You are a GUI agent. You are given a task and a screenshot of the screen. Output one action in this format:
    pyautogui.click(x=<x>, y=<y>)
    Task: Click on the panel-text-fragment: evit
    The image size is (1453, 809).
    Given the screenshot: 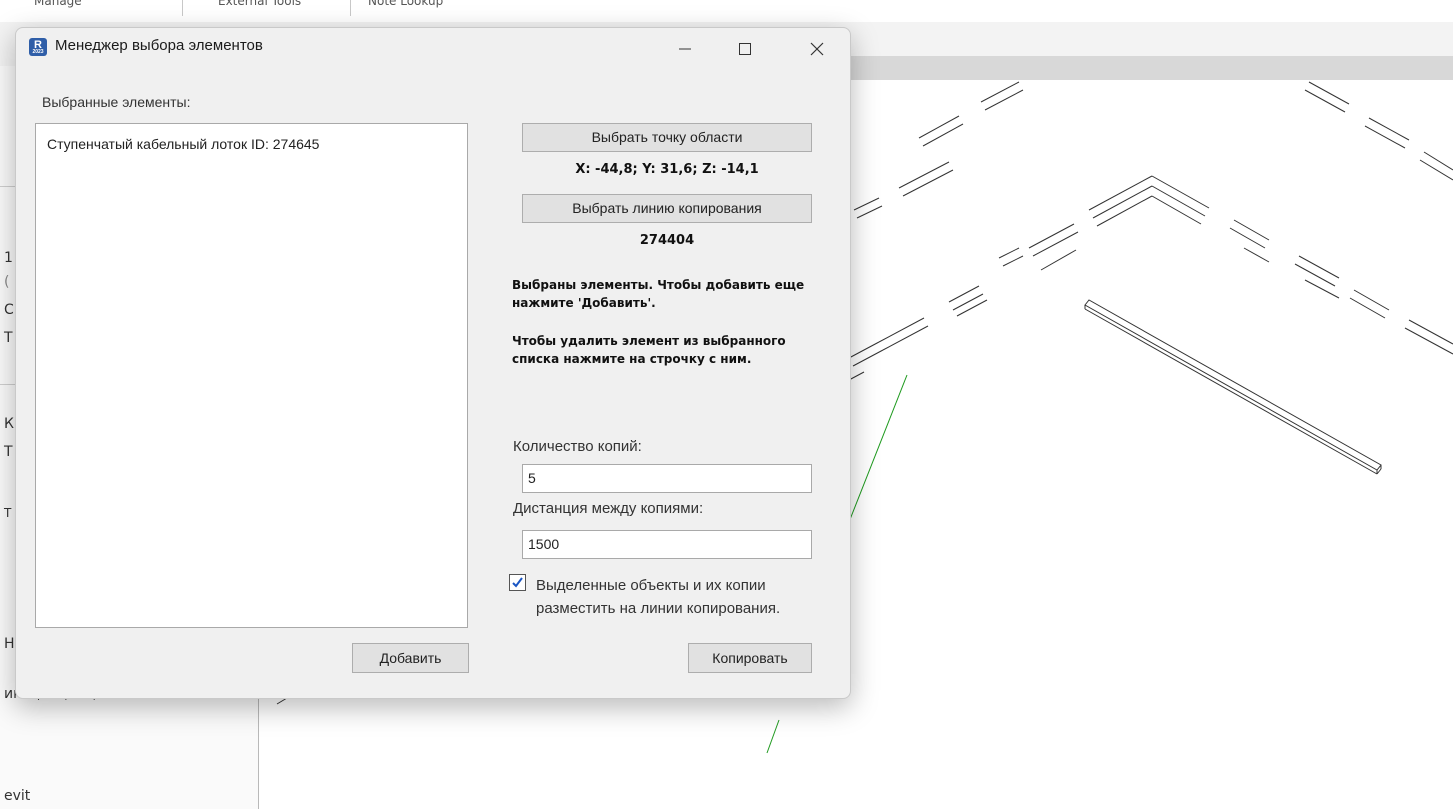 What is the action you would take?
    pyautogui.click(x=17, y=796)
    